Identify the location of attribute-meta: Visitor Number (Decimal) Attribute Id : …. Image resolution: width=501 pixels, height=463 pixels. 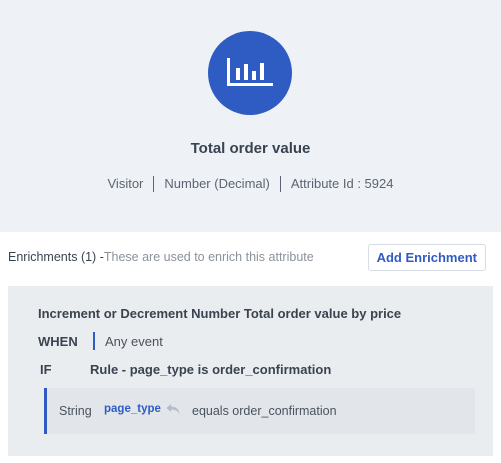
(250, 184).